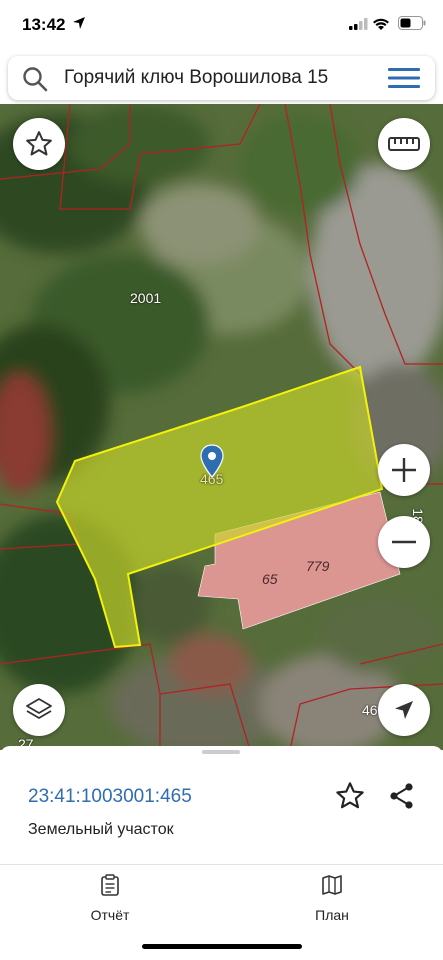 The image size is (443, 960). I want to click on ruler-icon, so click(404, 144).